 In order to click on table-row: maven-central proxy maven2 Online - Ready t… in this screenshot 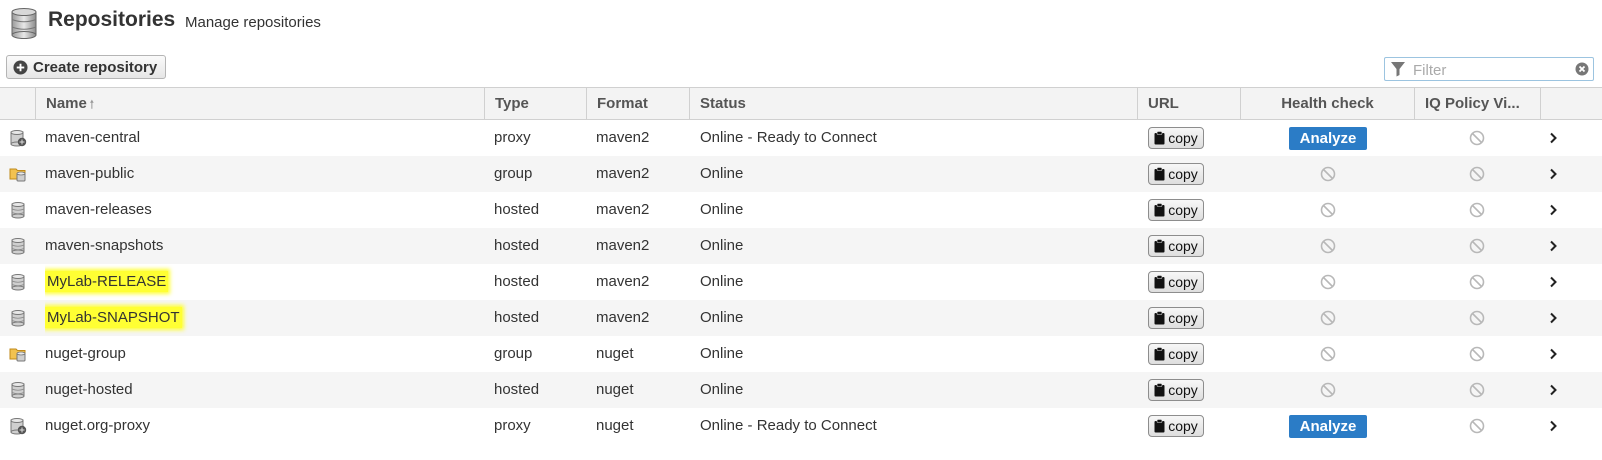, I will do `click(801, 138)`.